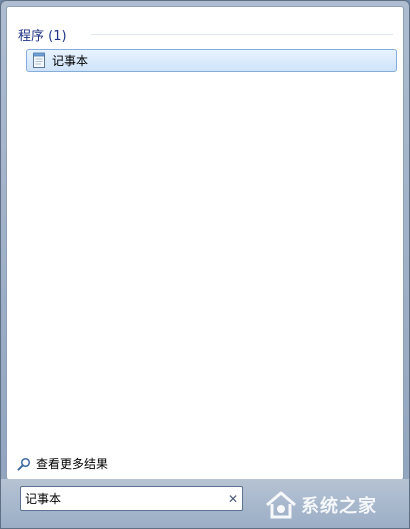 The width and height of the screenshot is (410, 529). What do you see at coordinates (70, 61) in the screenshot?
I see `result-item-label: 记事本` at bounding box center [70, 61].